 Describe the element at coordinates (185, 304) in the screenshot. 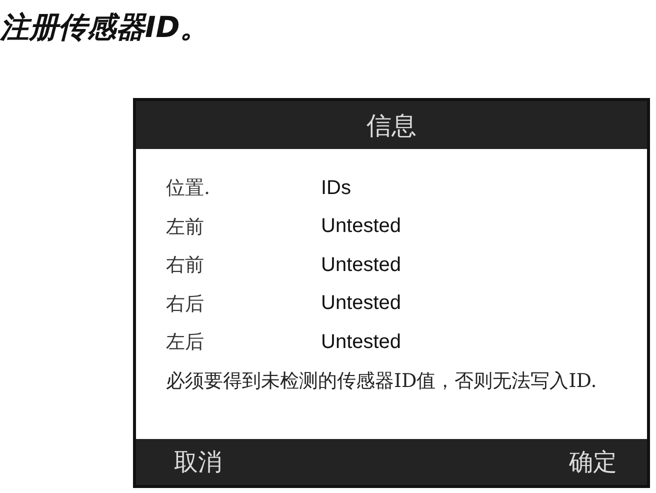

I see `position-label: 右后` at that location.